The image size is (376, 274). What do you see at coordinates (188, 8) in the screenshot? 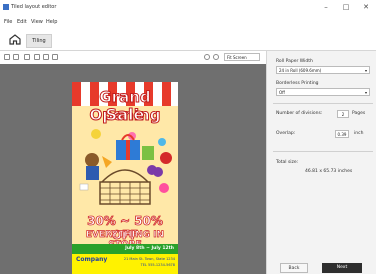
I see `title-bar: Tiled layout editor – □ ✕` at bounding box center [188, 8].